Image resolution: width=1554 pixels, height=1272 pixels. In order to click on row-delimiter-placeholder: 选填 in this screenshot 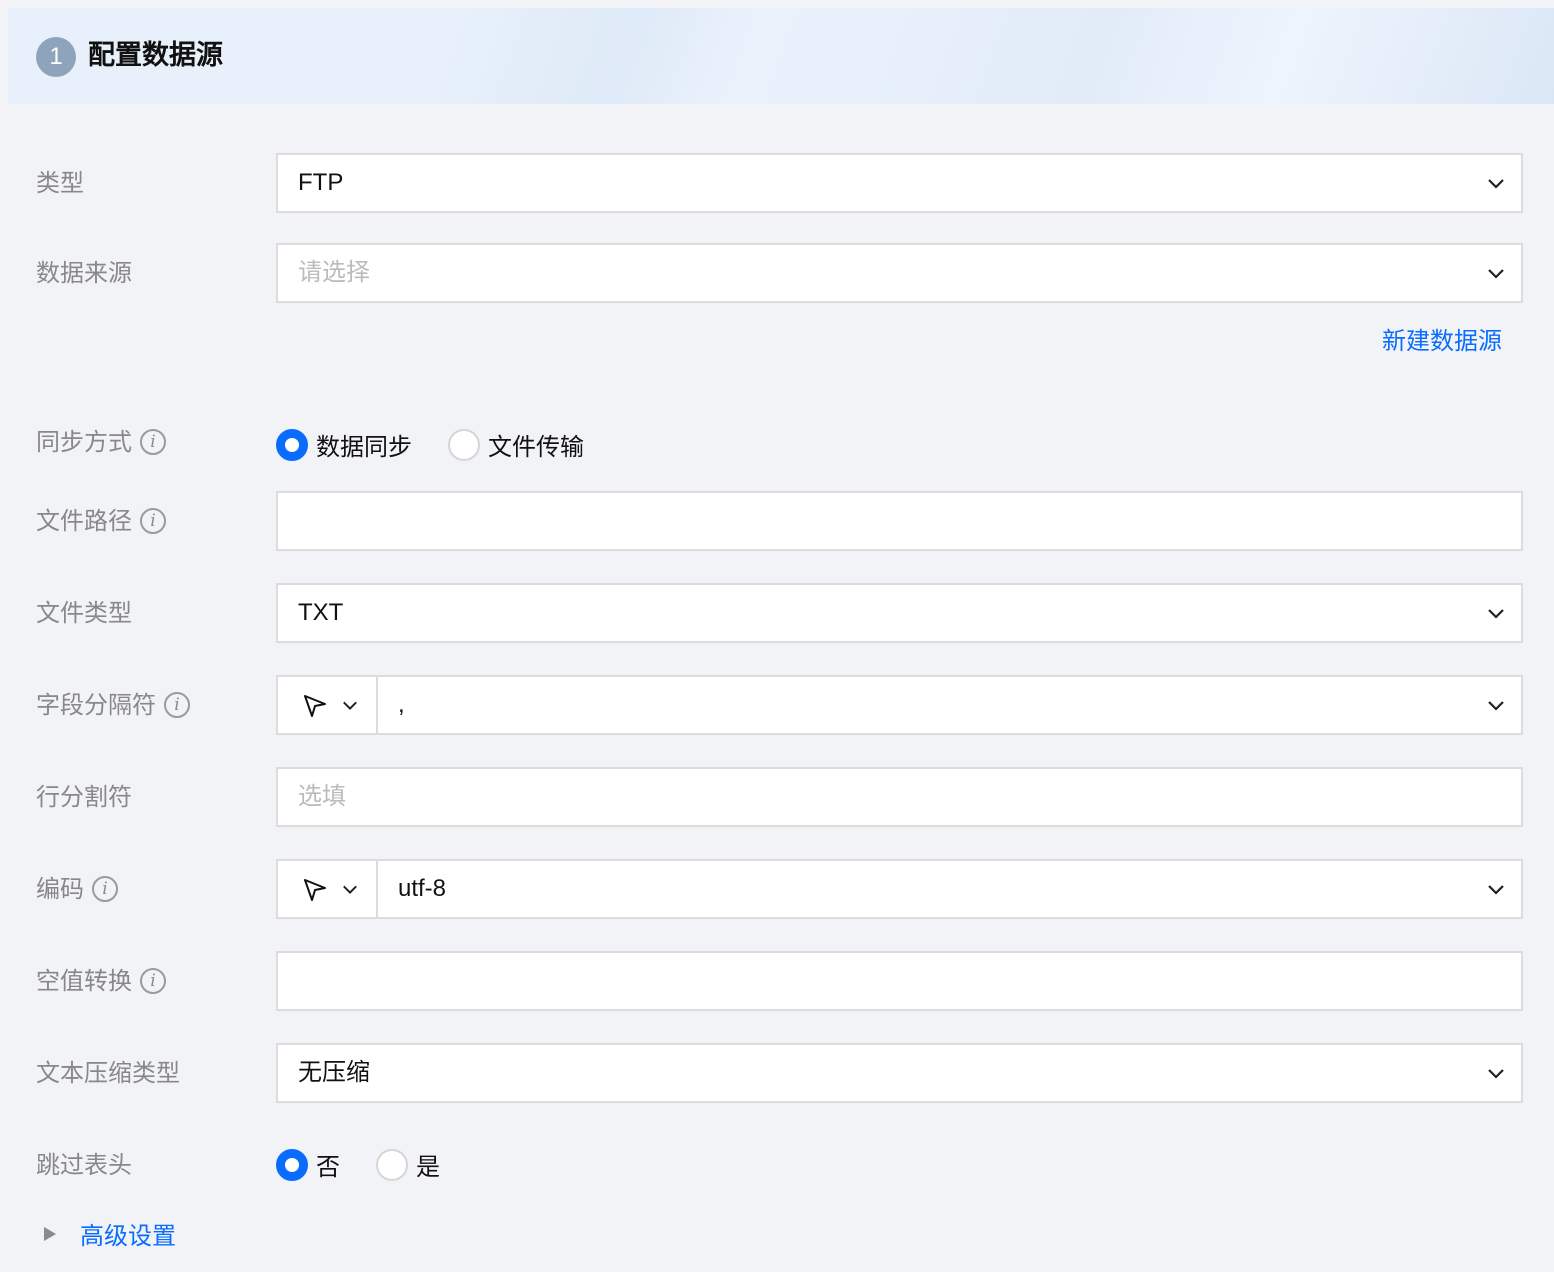, I will do `click(322, 796)`.